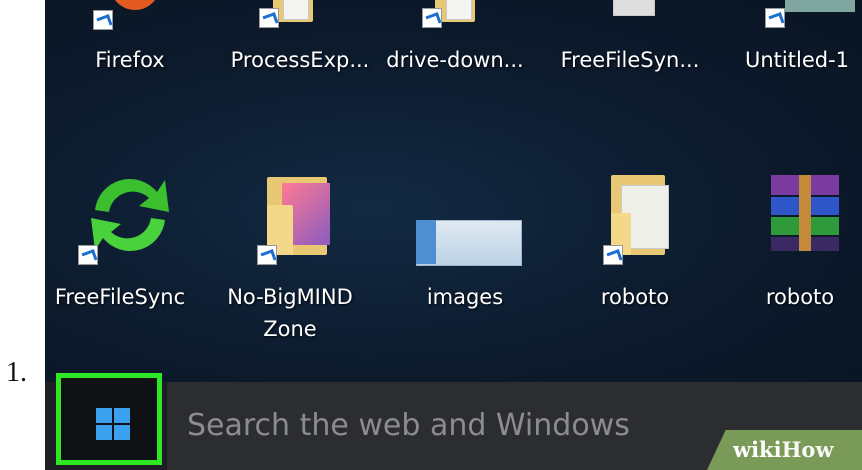 Image resolution: width=862 pixels, height=470 pixels. Describe the element at coordinates (807, 449) in the screenshot. I see `watermark-part2: How` at that location.